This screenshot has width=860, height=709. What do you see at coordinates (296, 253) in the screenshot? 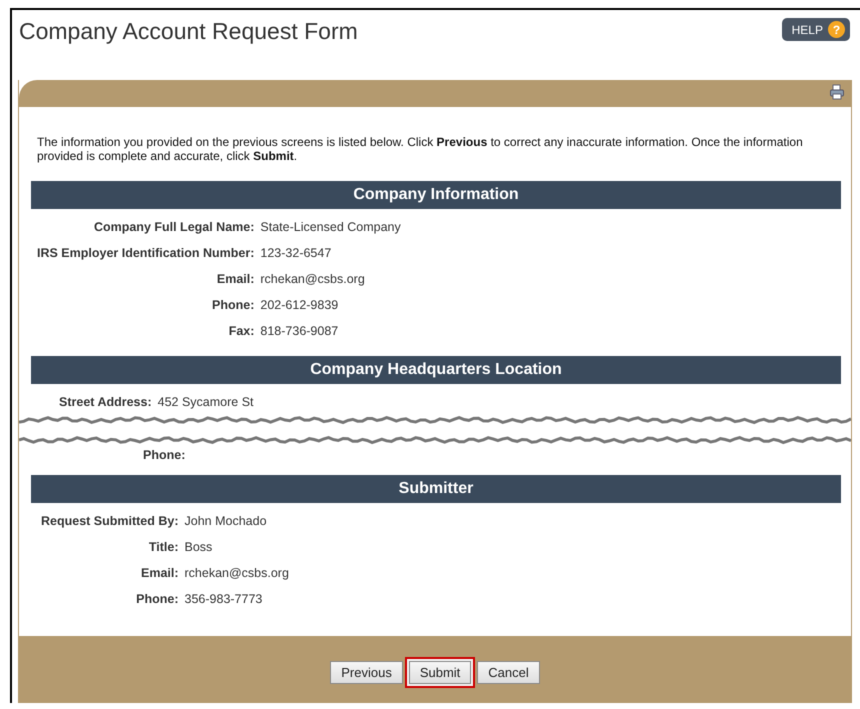
I see `field-value: 123-32-6547` at bounding box center [296, 253].